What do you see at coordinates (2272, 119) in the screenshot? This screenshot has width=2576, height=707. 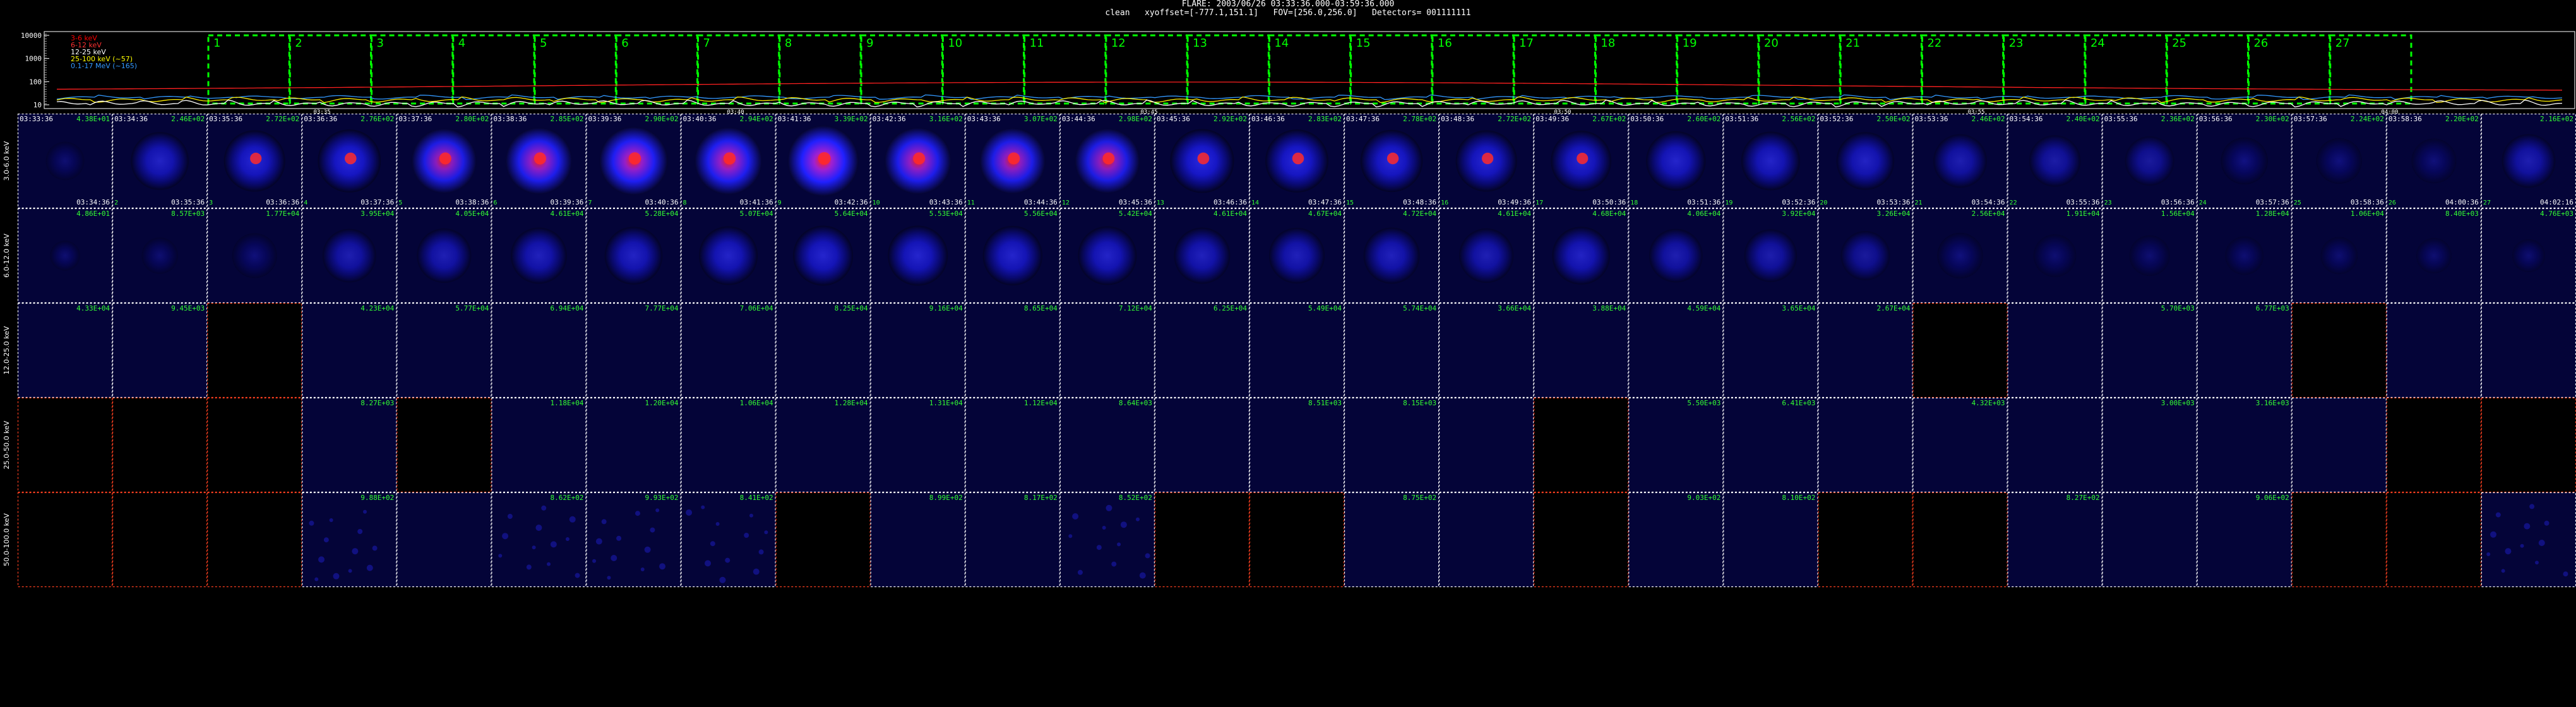 I see `peak-value: 2.30E+02` at bounding box center [2272, 119].